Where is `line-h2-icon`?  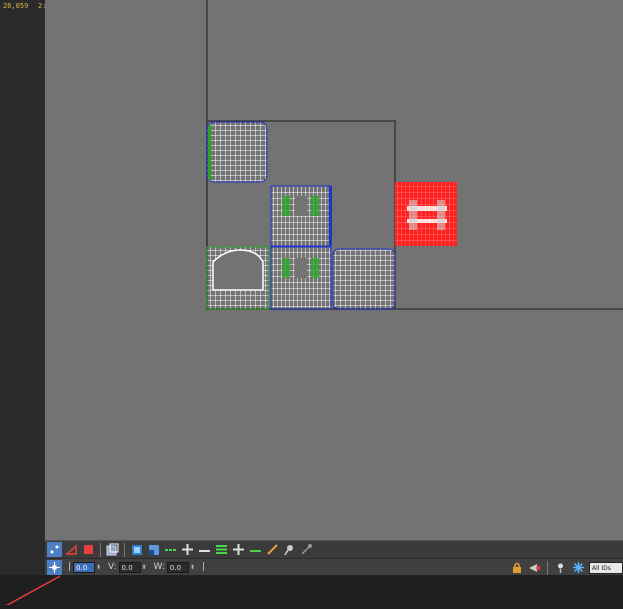 line-h2-icon is located at coordinates (255, 549).